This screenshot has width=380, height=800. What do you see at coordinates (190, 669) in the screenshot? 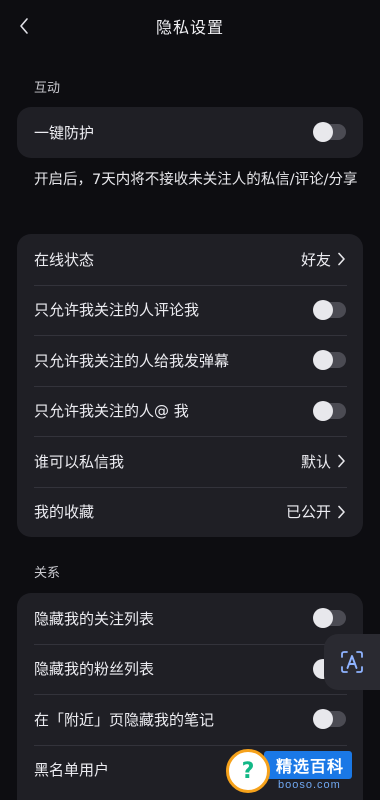
I see `row-hide-fans-list: 隐藏我的粉丝列表` at bounding box center [190, 669].